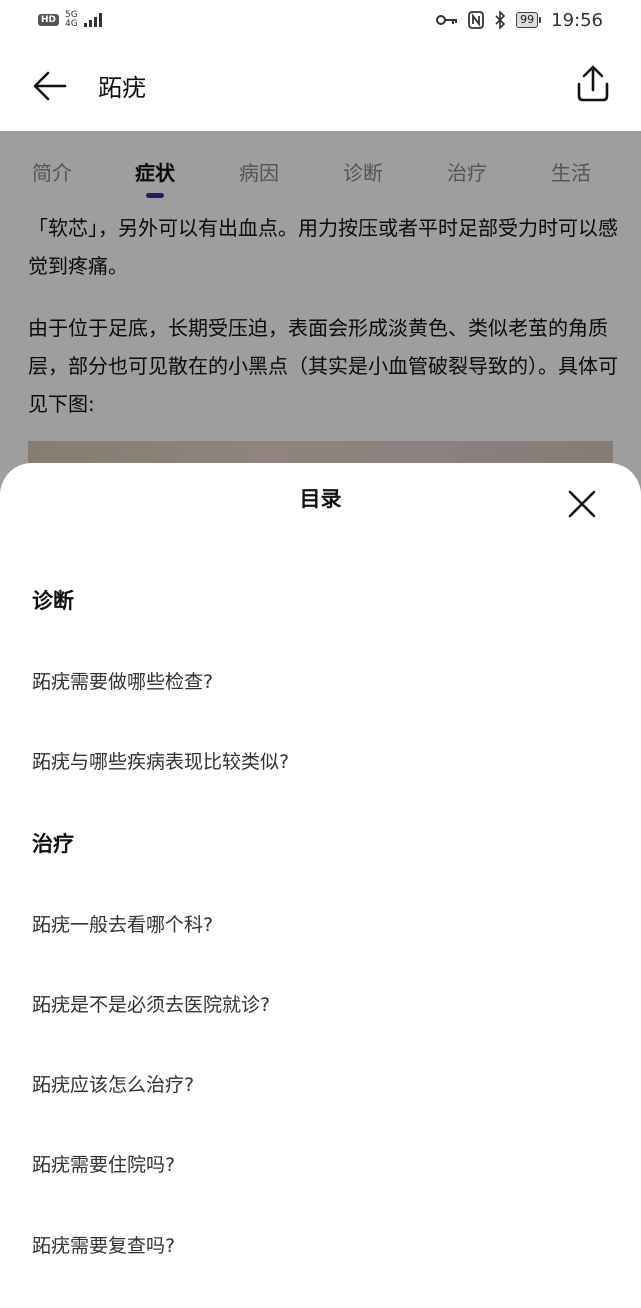  What do you see at coordinates (103, 1163) in the screenshot?
I see `toc-item: 跖疣需要住院吗?` at bounding box center [103, 1163].